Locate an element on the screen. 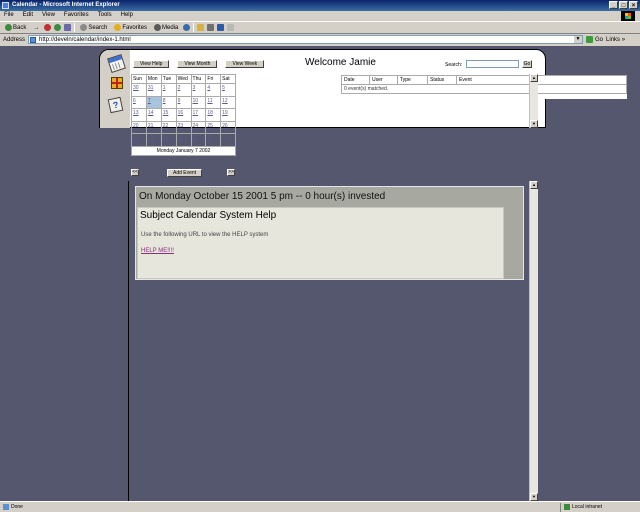 The height and width of the screenshot is (512, 640). calendar-day: 16 is located at coordinates (183, 115).